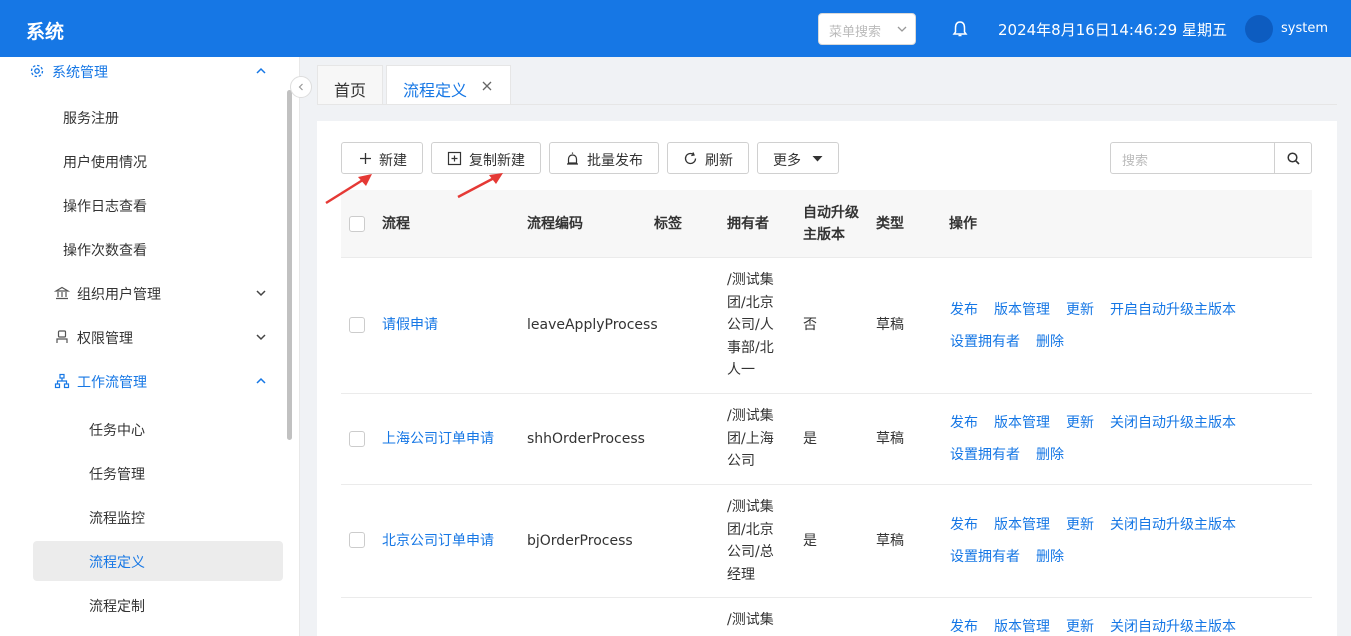  What do you see at coordinates (145, 161) in the screenshot?
I see `sidebar-item-user-usage: 用户使用情况` at bounding box center [145, 161].